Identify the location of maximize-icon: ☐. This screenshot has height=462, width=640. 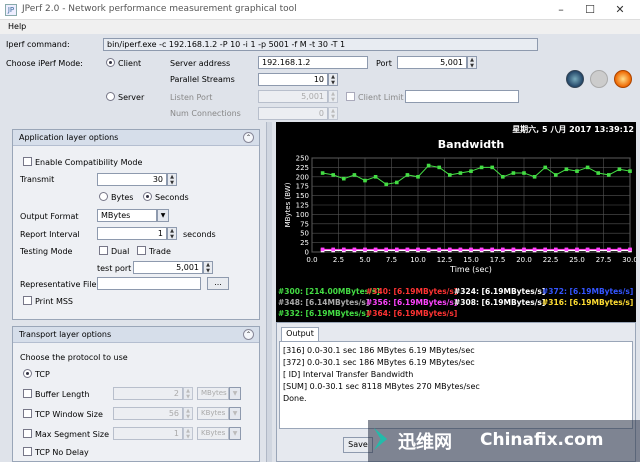
(590, 10).